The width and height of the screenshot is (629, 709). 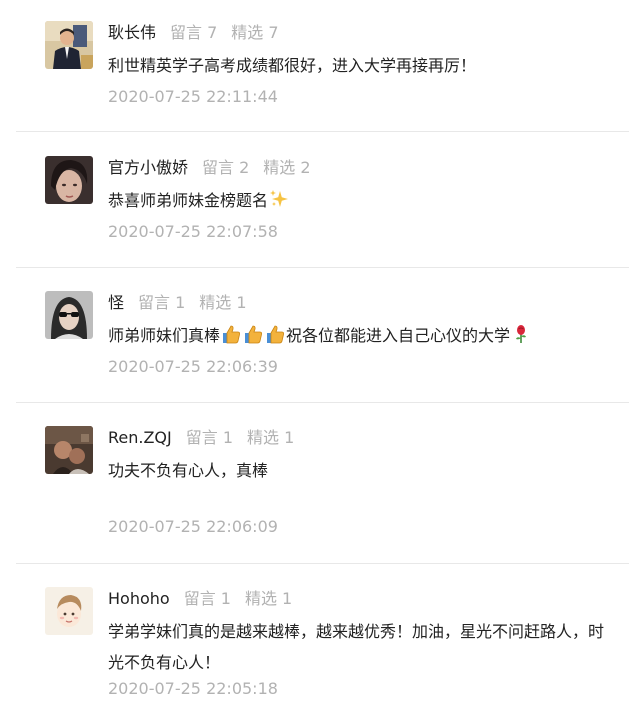 I want to click on comment-time: 2020-07-25 22:06:39, so click(x=193, y=366).